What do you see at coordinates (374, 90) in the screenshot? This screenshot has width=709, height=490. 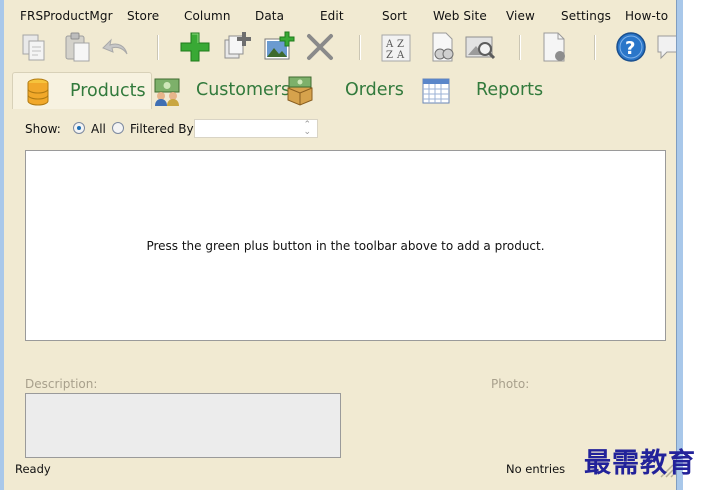 I see `tab-orders-label: Orders` at bounding box center [374, 90].